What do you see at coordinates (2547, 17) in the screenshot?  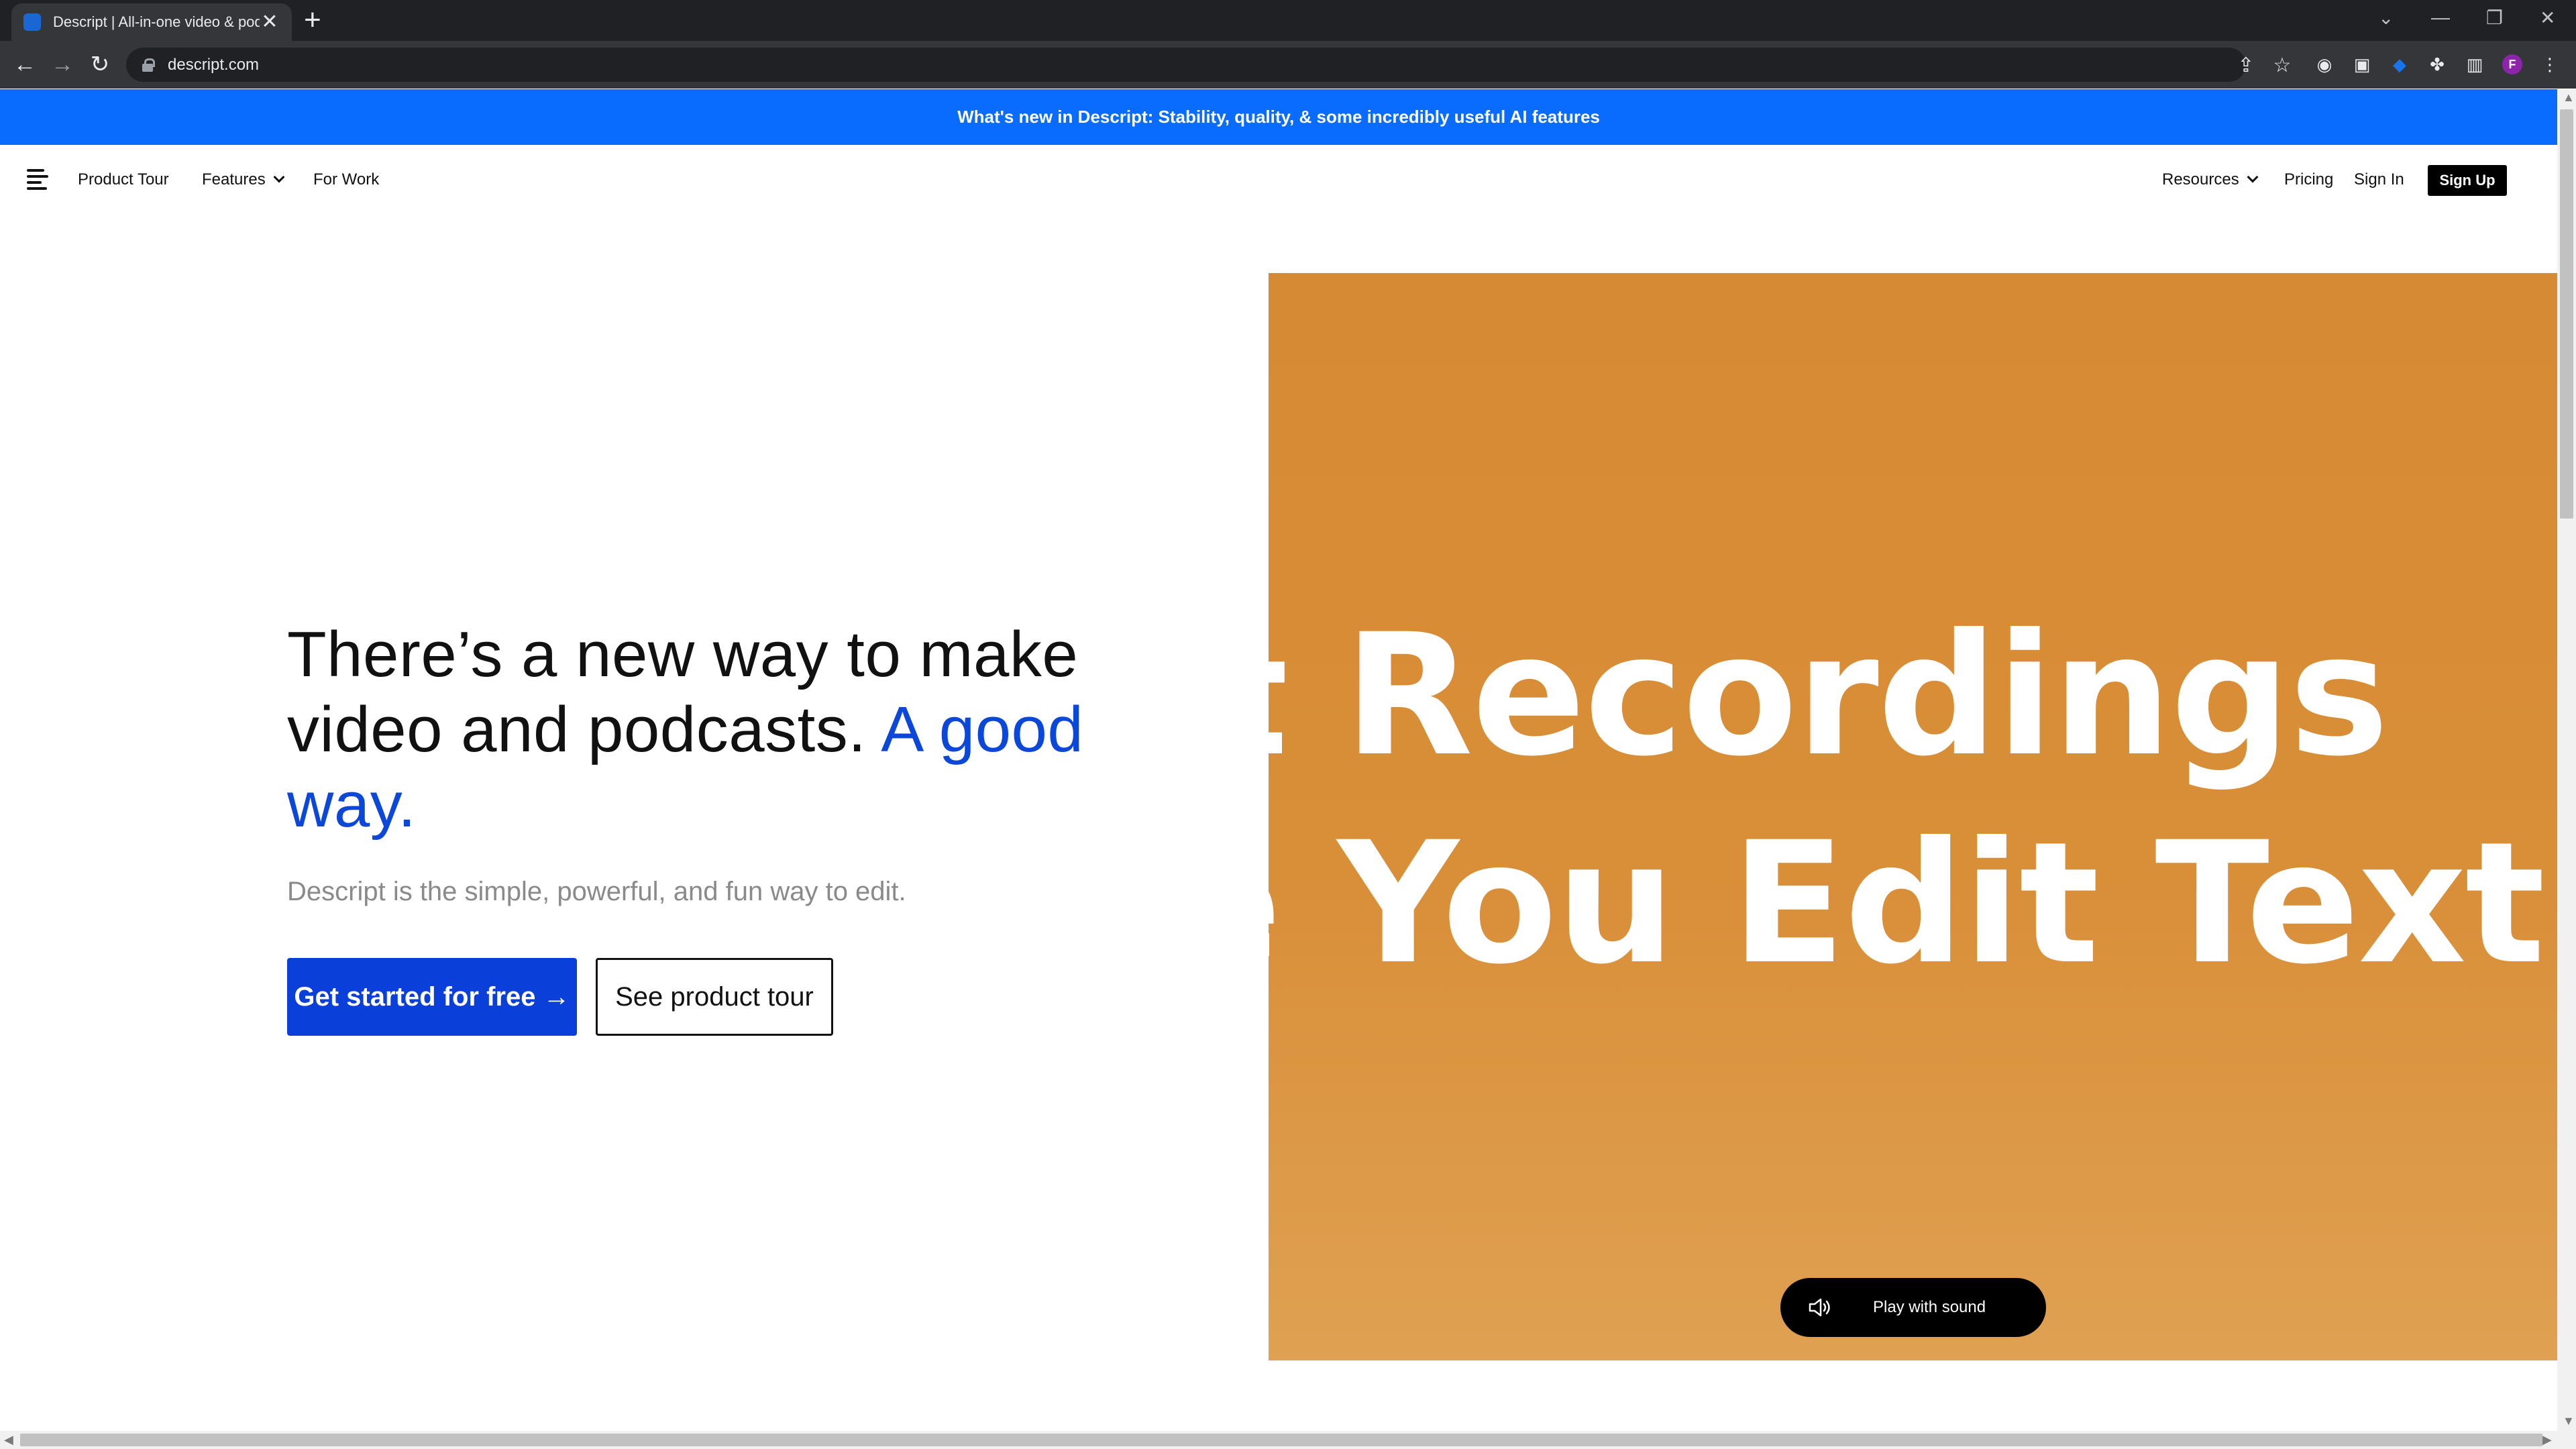 I see `close-window-icon: ✕` at bounding box center [2547, 17].